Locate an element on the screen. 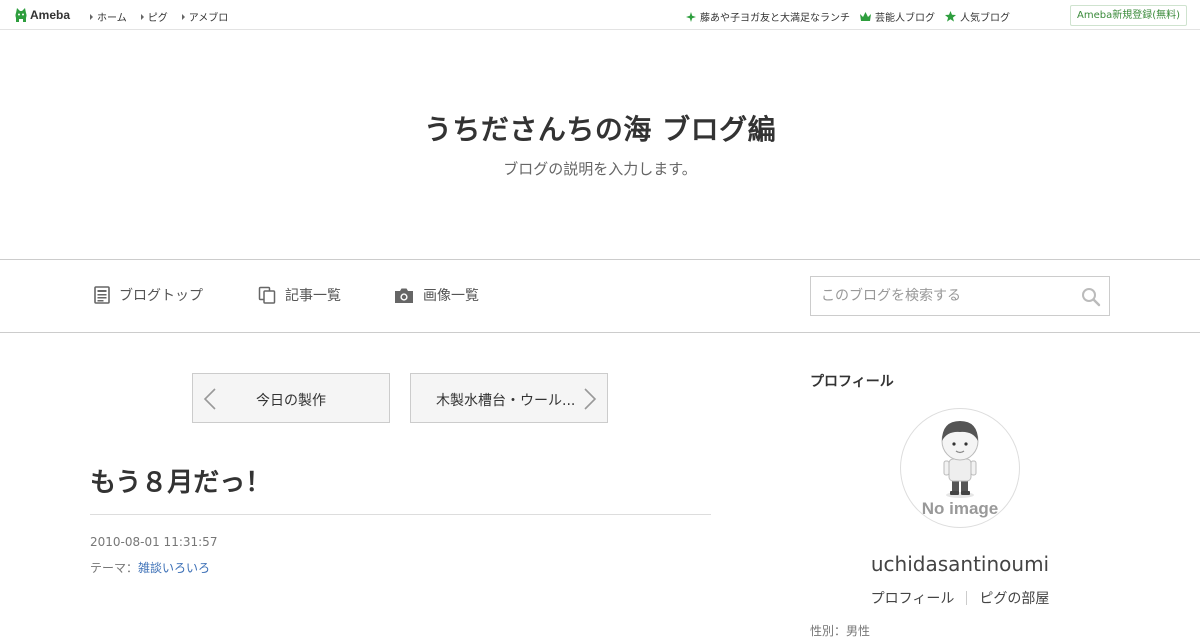 The width and height of the screenshot is (1200, 639). search-input is located at coordinates (951, 296).